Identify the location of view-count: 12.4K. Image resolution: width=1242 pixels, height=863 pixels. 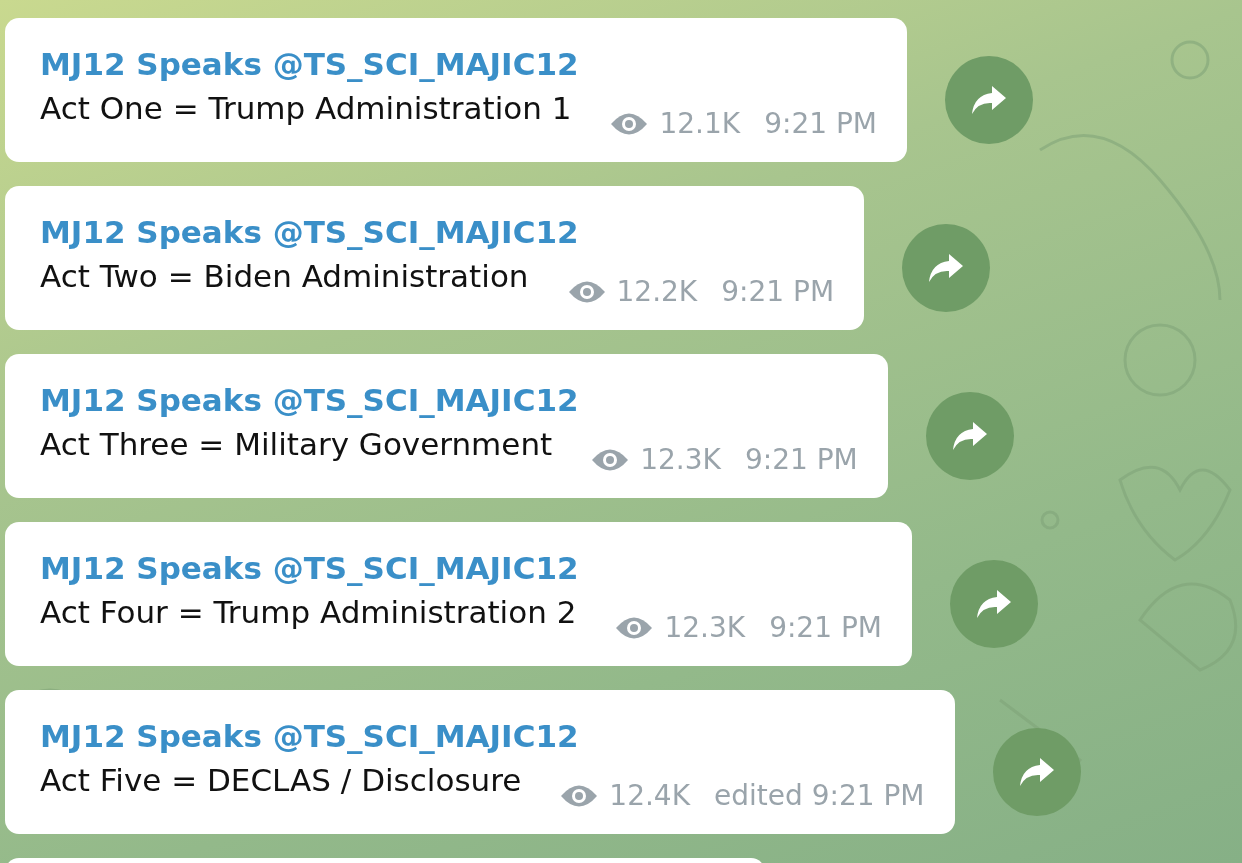
(650, 795).